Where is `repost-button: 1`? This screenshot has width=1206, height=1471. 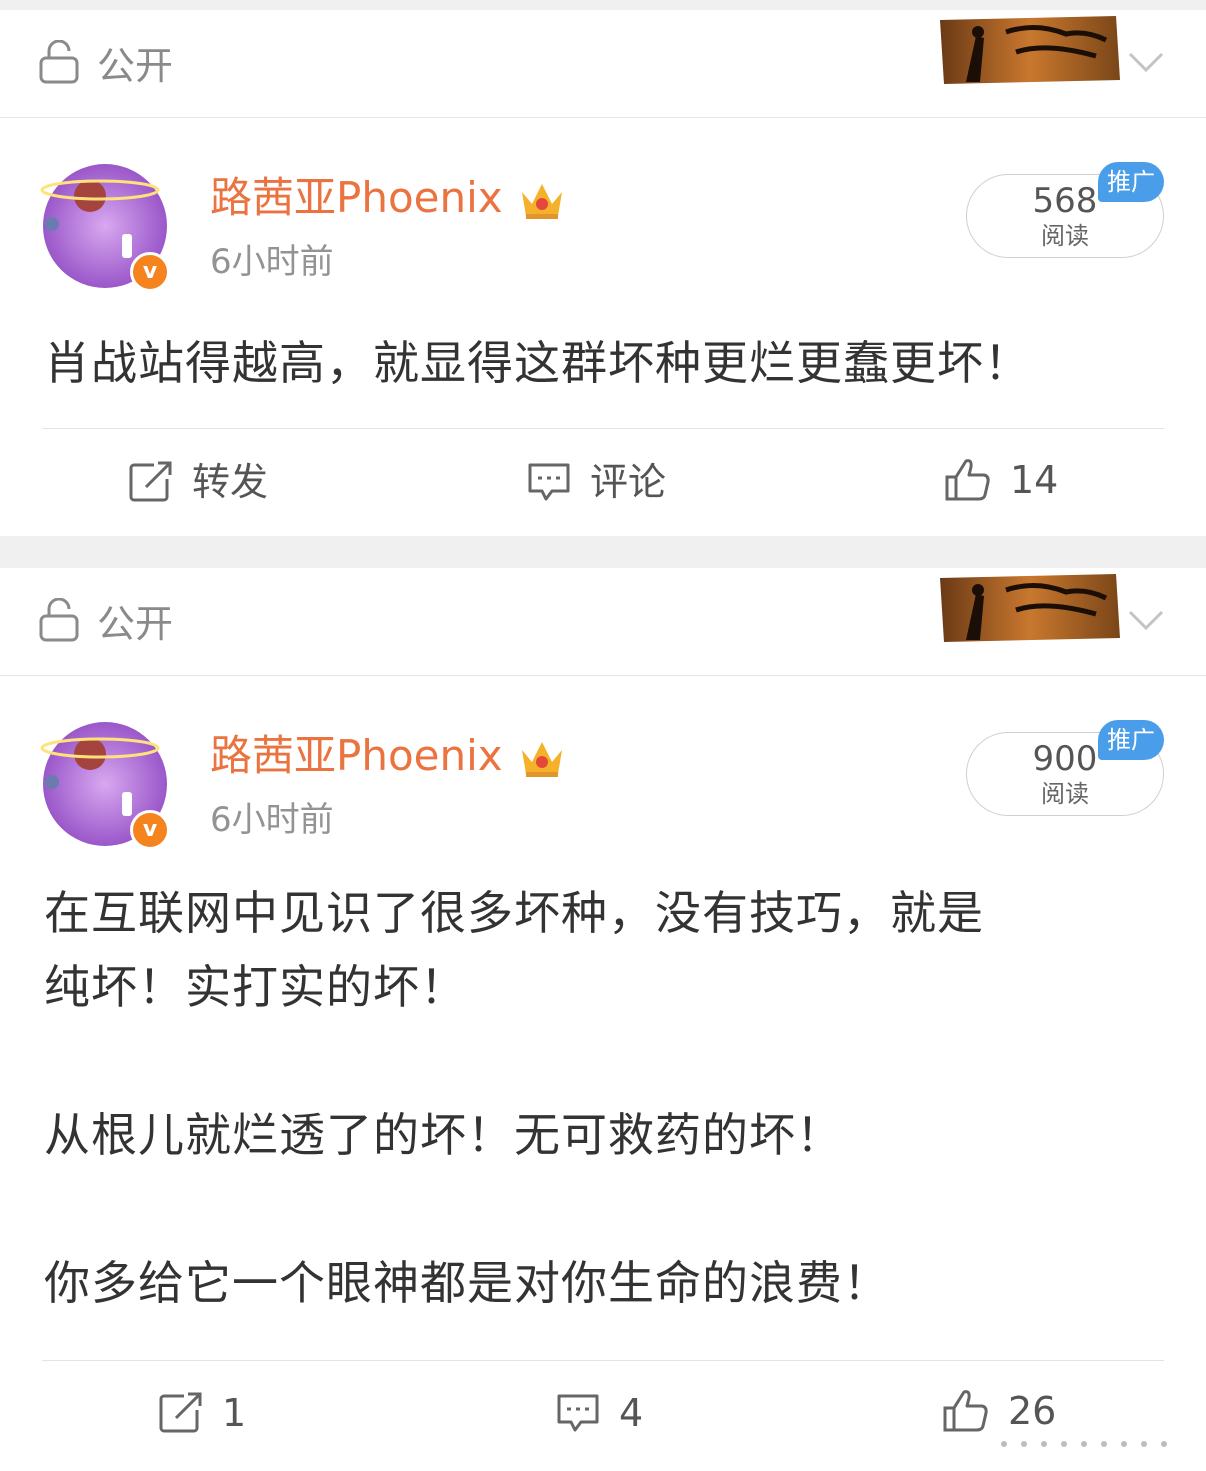
repost-button: 1 is located at coordinates (202, 1413).